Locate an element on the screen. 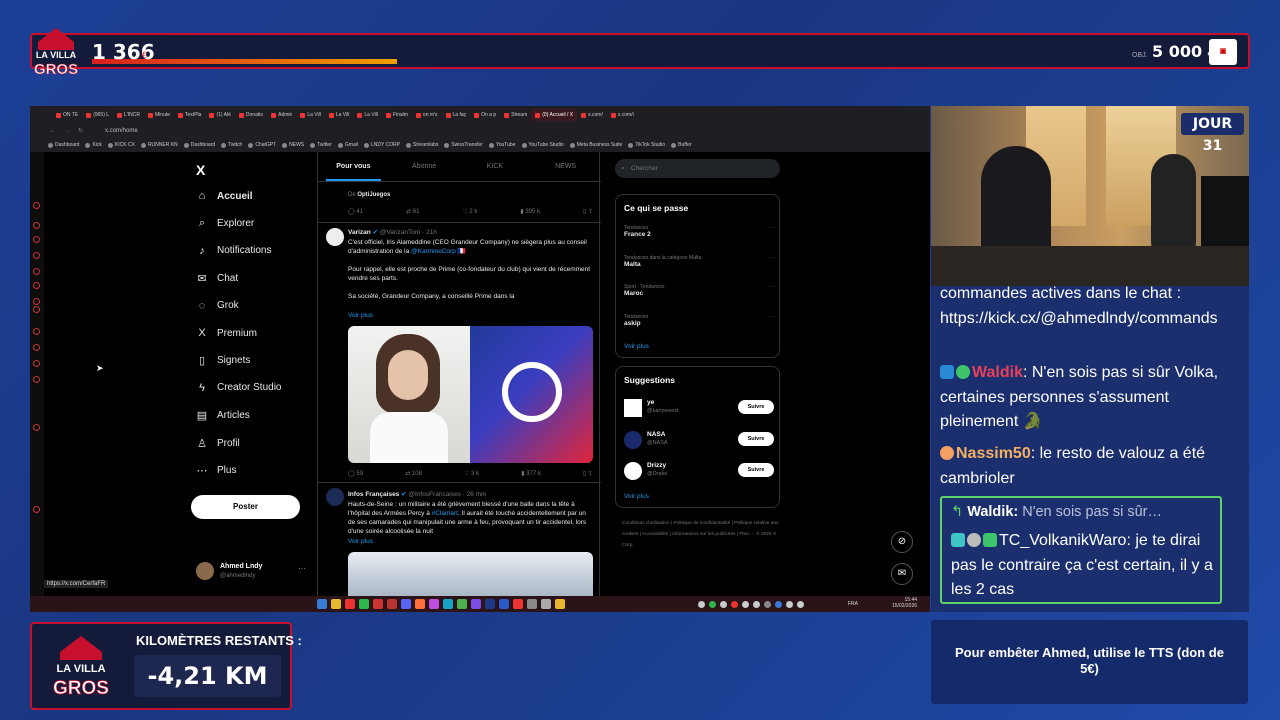 The width and height of the screenshot is (1280, 720). bookmark-label: LNDY CORP is located at coordinates (385, 145).